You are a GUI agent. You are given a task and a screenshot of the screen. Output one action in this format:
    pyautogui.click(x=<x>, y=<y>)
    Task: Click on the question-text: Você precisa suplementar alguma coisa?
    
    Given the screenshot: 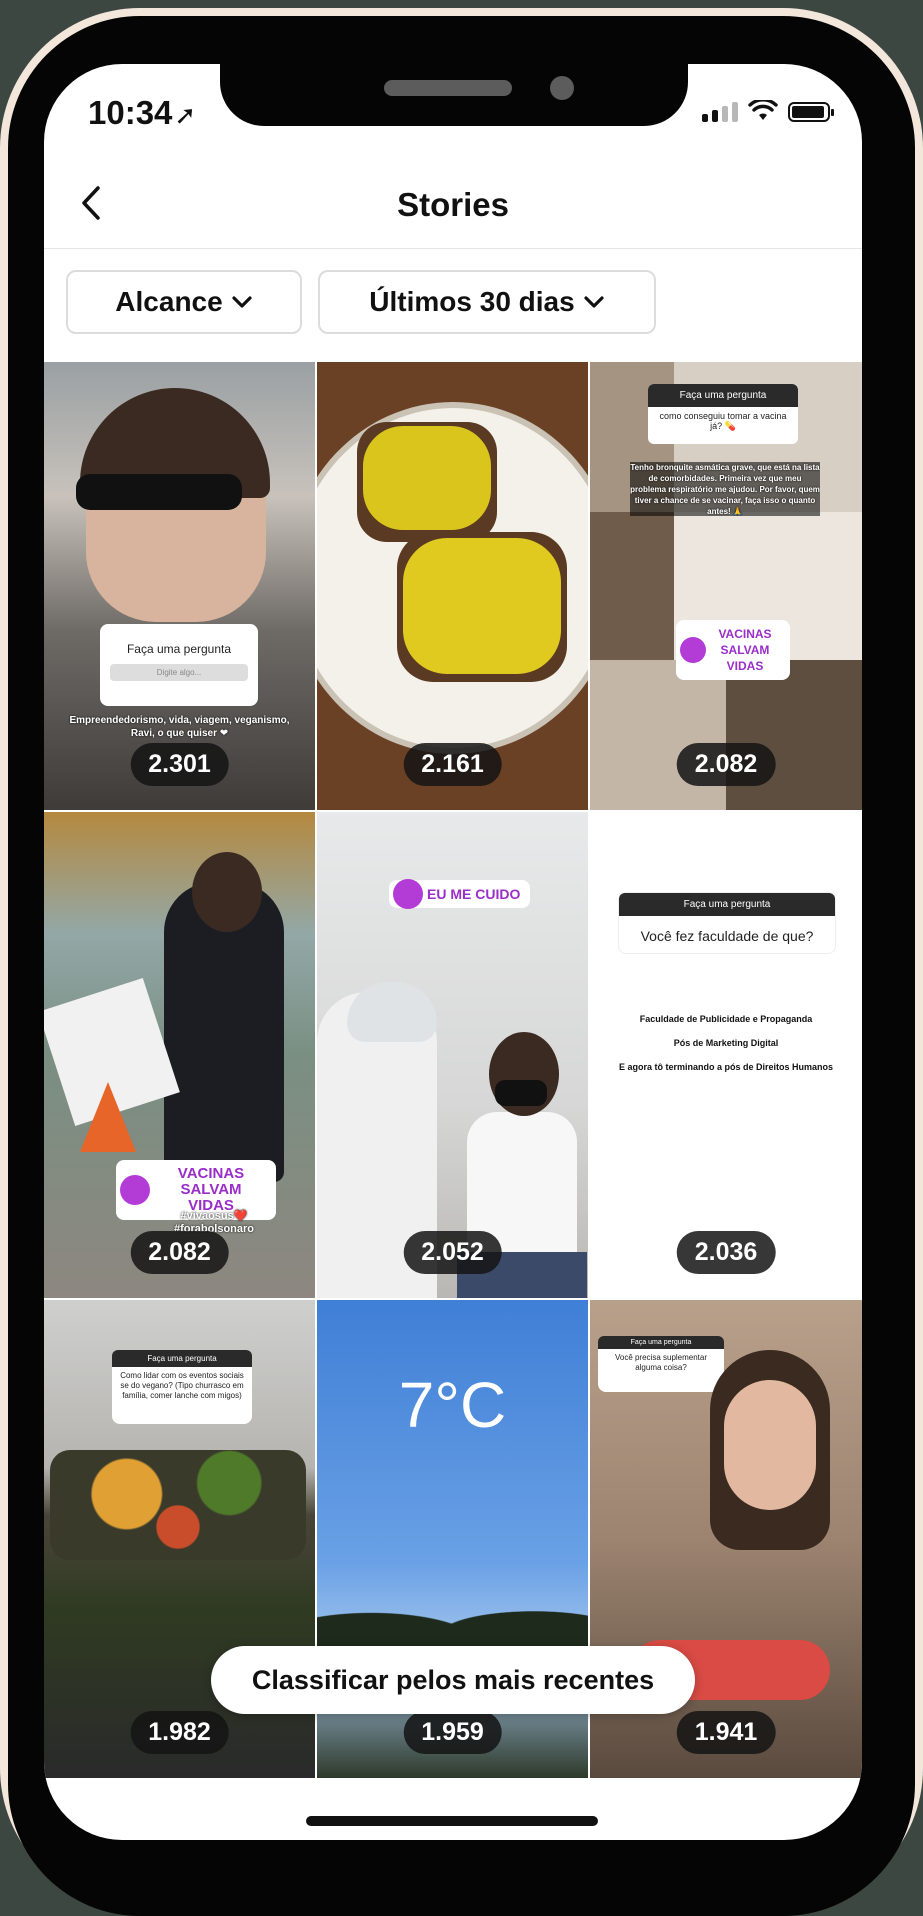 What is the action you would take?
    pyautogui.click(x=661, y=1362)
    